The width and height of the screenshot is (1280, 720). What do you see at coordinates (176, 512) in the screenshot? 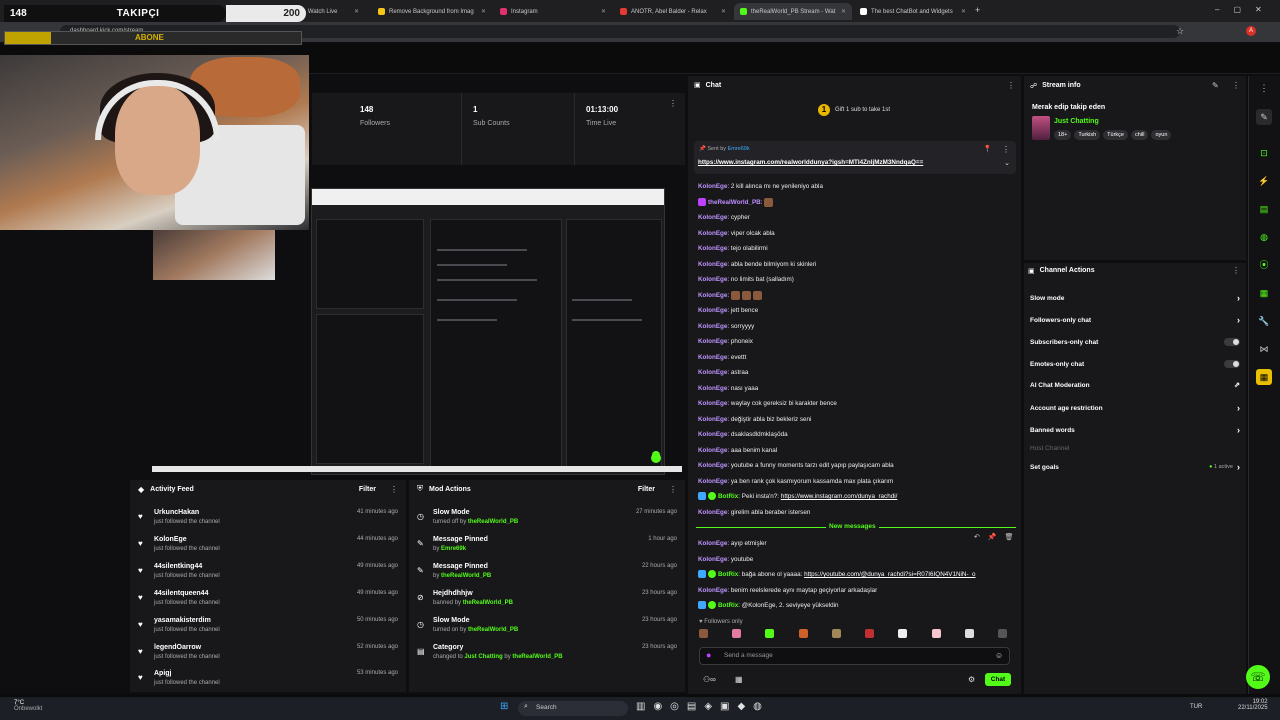
I see `username: UrkuncHakan` at bounding box center [176, 512].